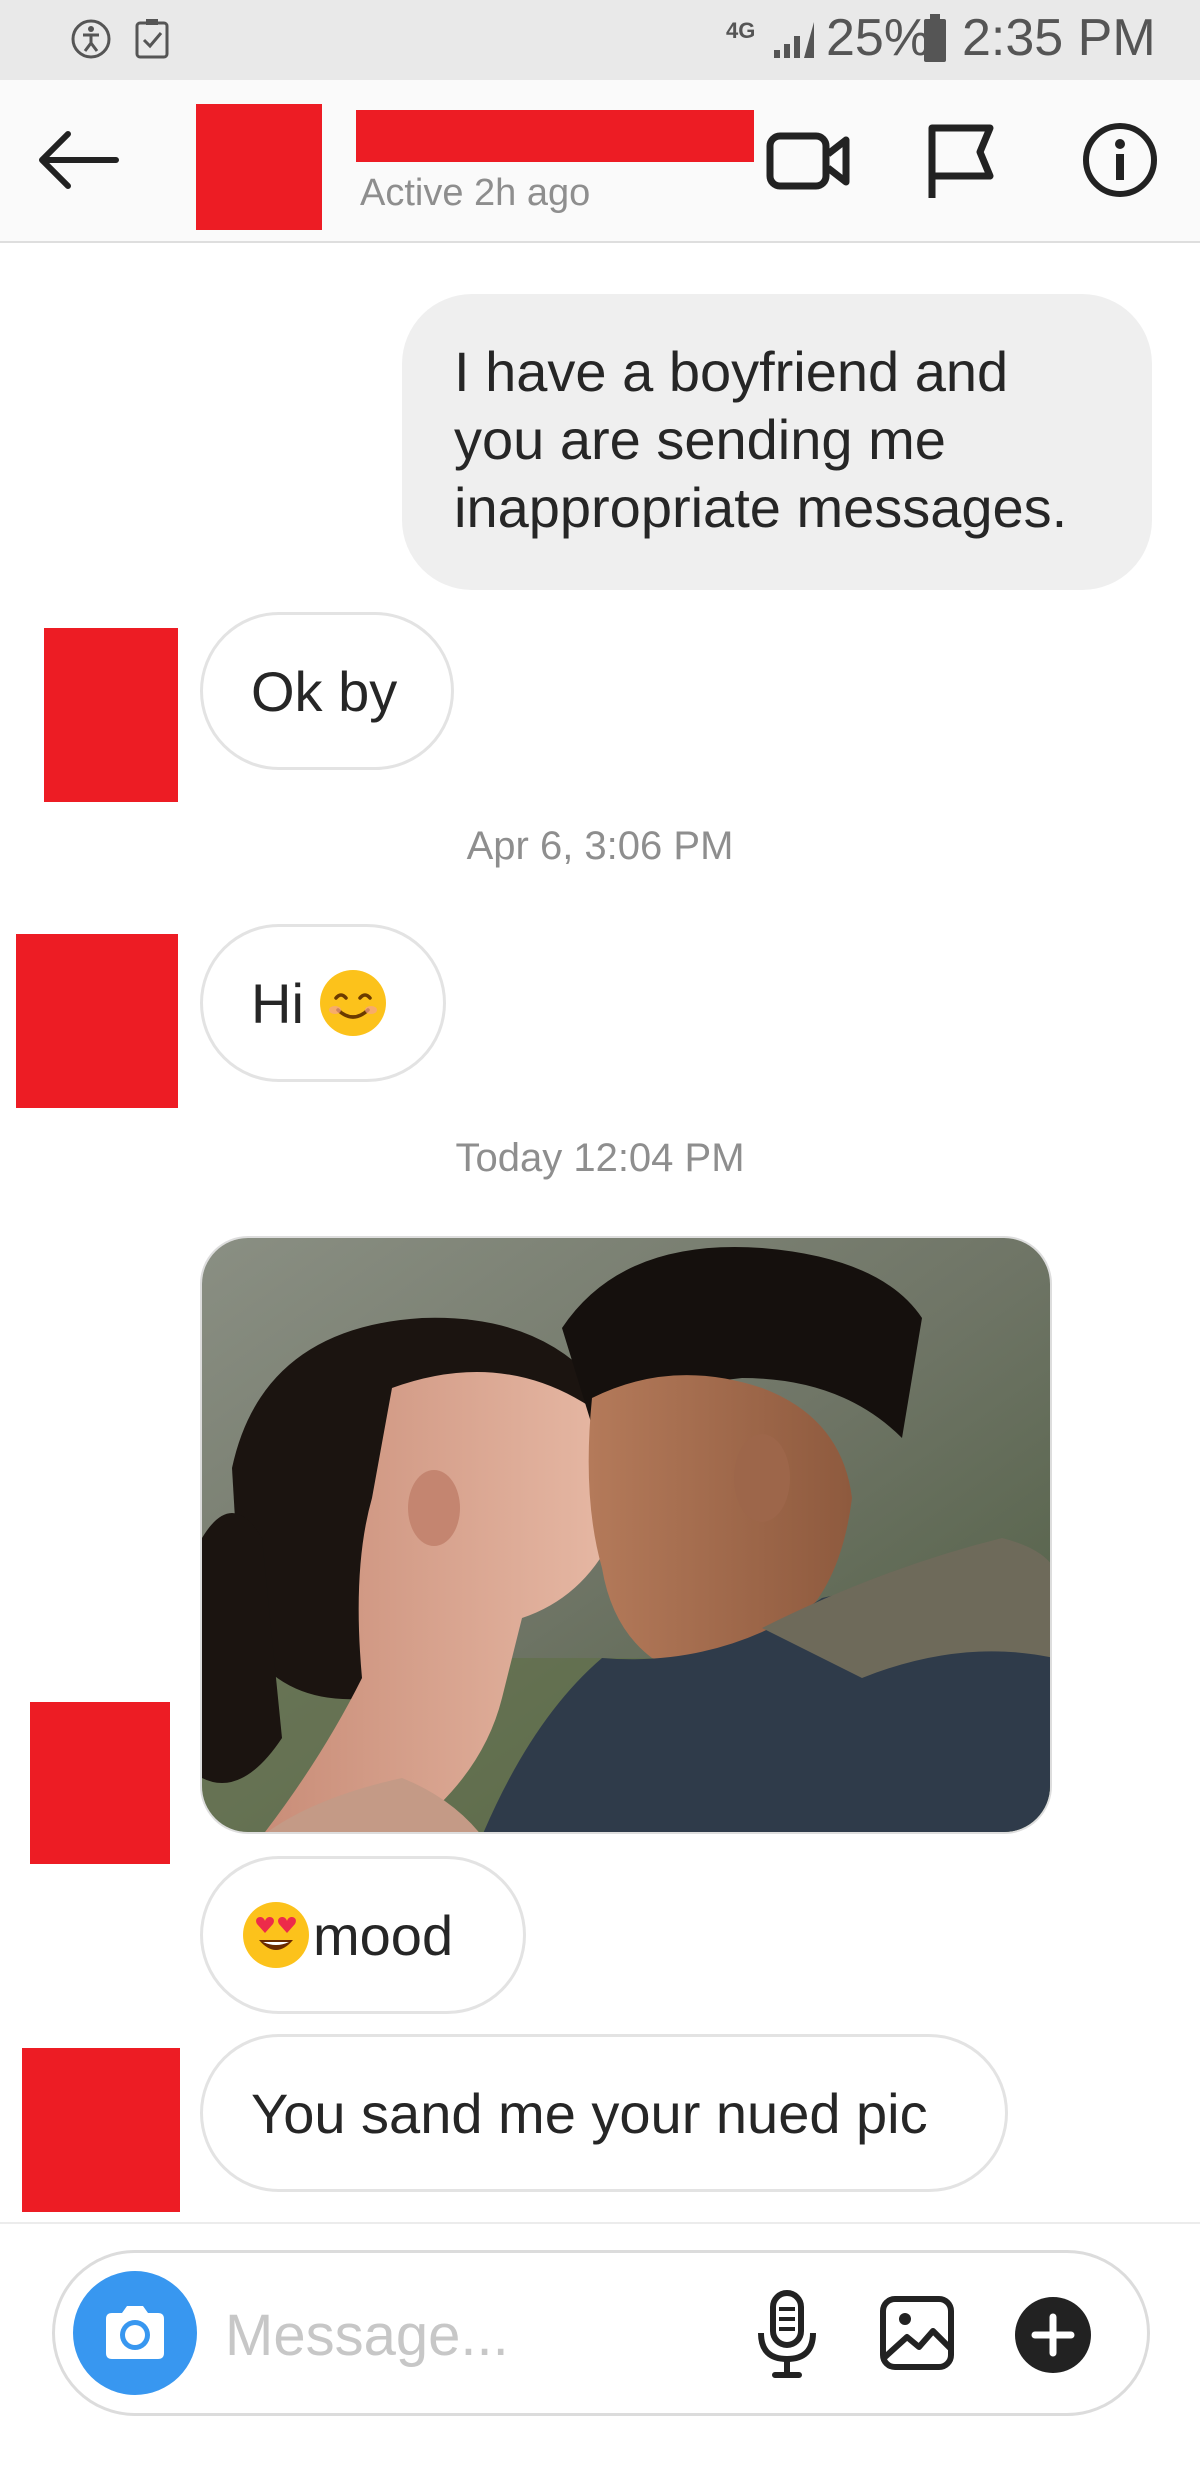 The height and width of the screenshot is (2467, 1200). Describe the element at coordinates (383, 1935) in the screenshot. I see `message-text: mood` at that location.